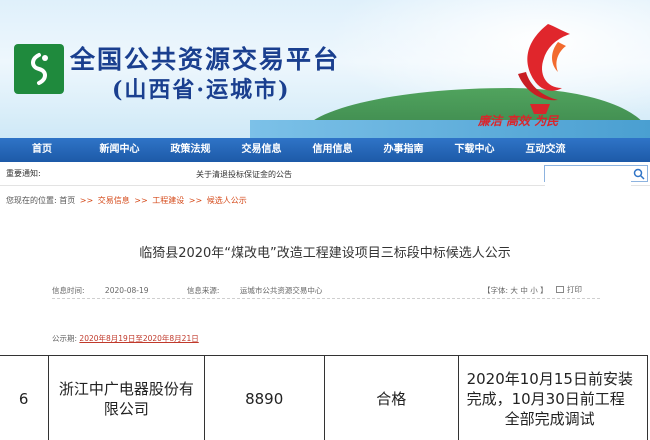 The image size is (650, 440). What do you see at coordinates (639, 174) in the screenshot?
I see `search-icon` at bounding box center [639, 174].